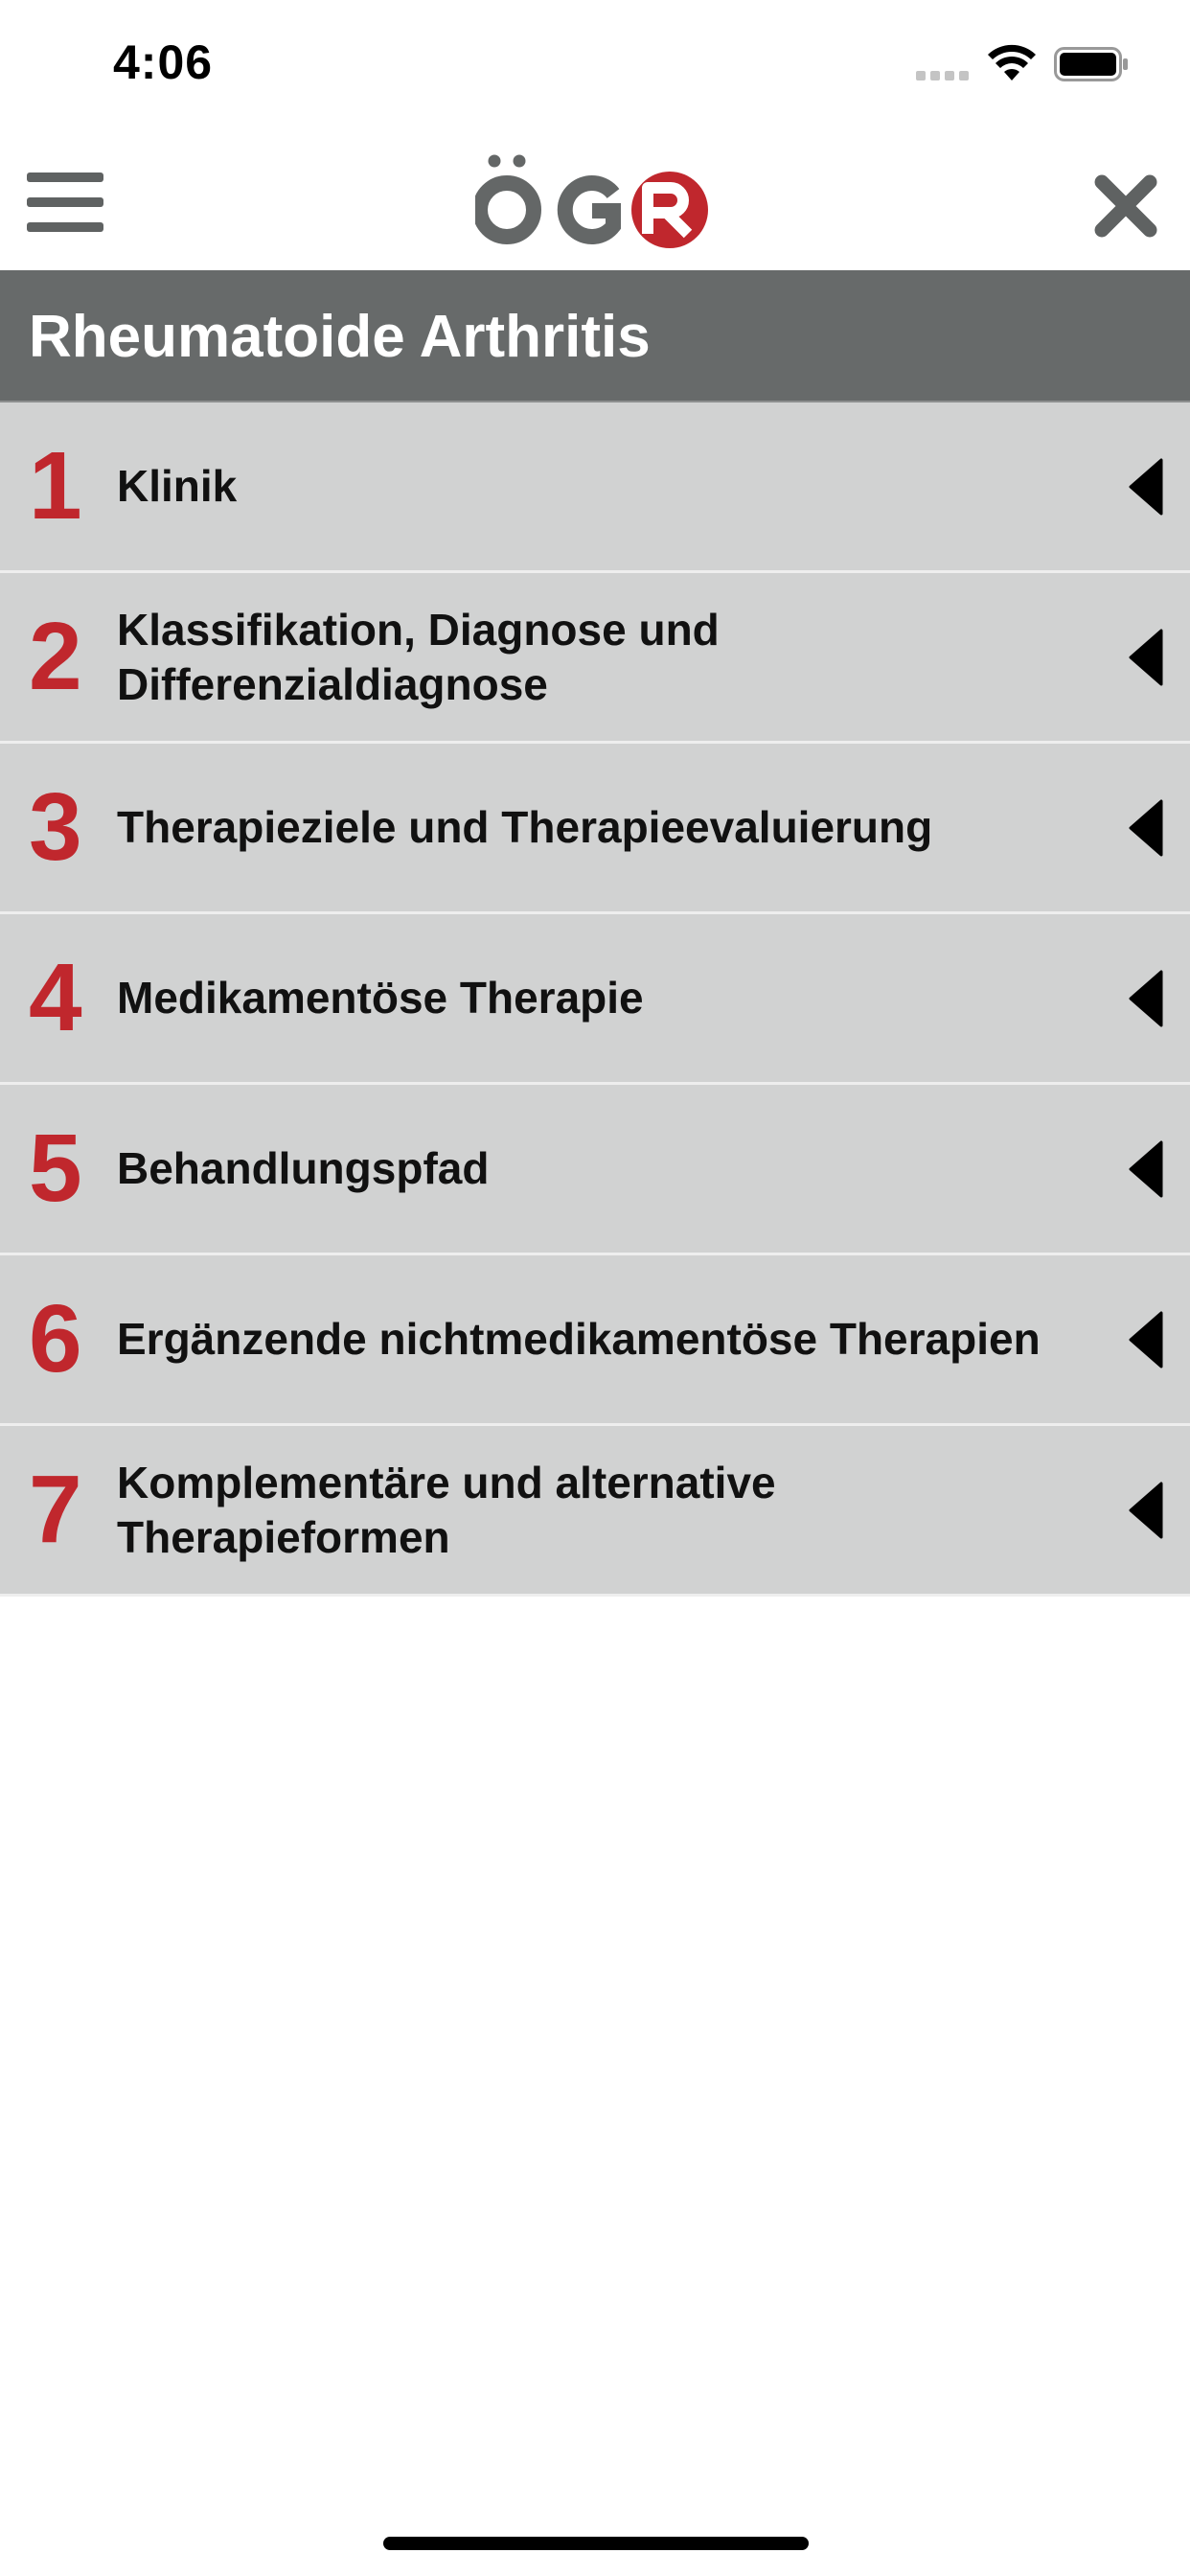 The image size is (1190, 2576). I want to click on hamburger-menu-icon, so click(65, 202).